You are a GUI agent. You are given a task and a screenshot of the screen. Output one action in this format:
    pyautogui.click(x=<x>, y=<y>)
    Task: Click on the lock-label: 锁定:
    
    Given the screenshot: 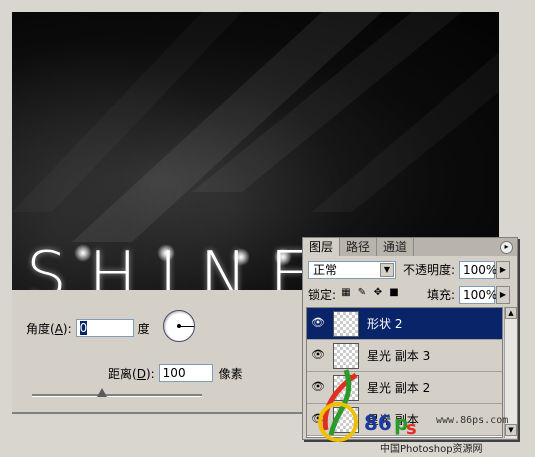 What is the action you would take?
    pyautogui.click(x=322, y=295)
    